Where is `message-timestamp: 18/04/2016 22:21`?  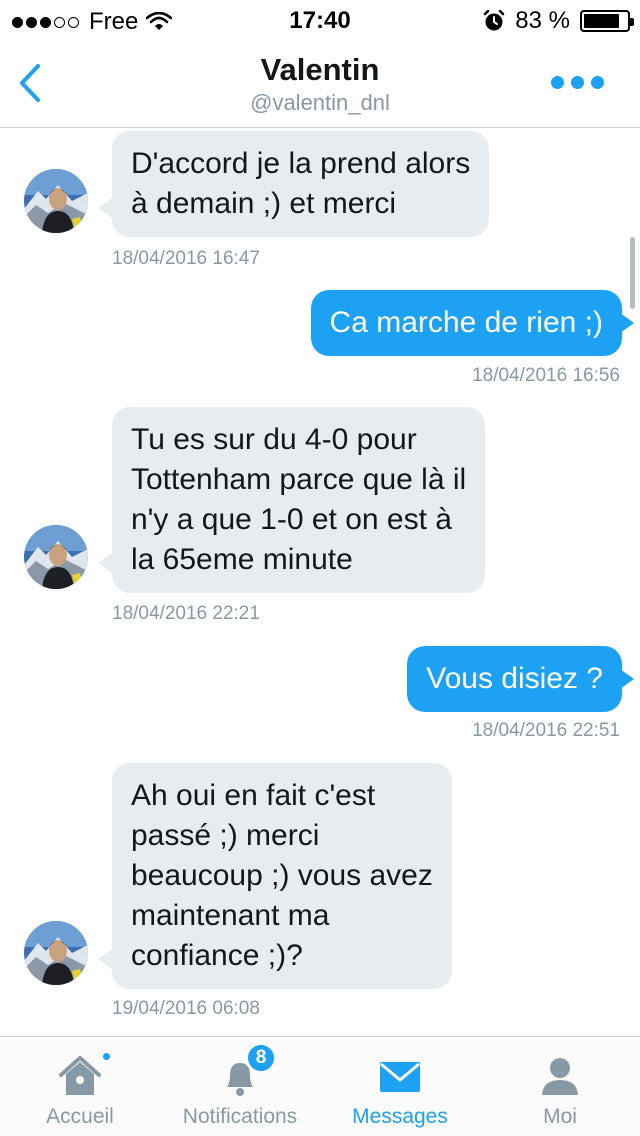 message-timestamp: 18/04/2016 22:21 is located at coordinates (186, 613).